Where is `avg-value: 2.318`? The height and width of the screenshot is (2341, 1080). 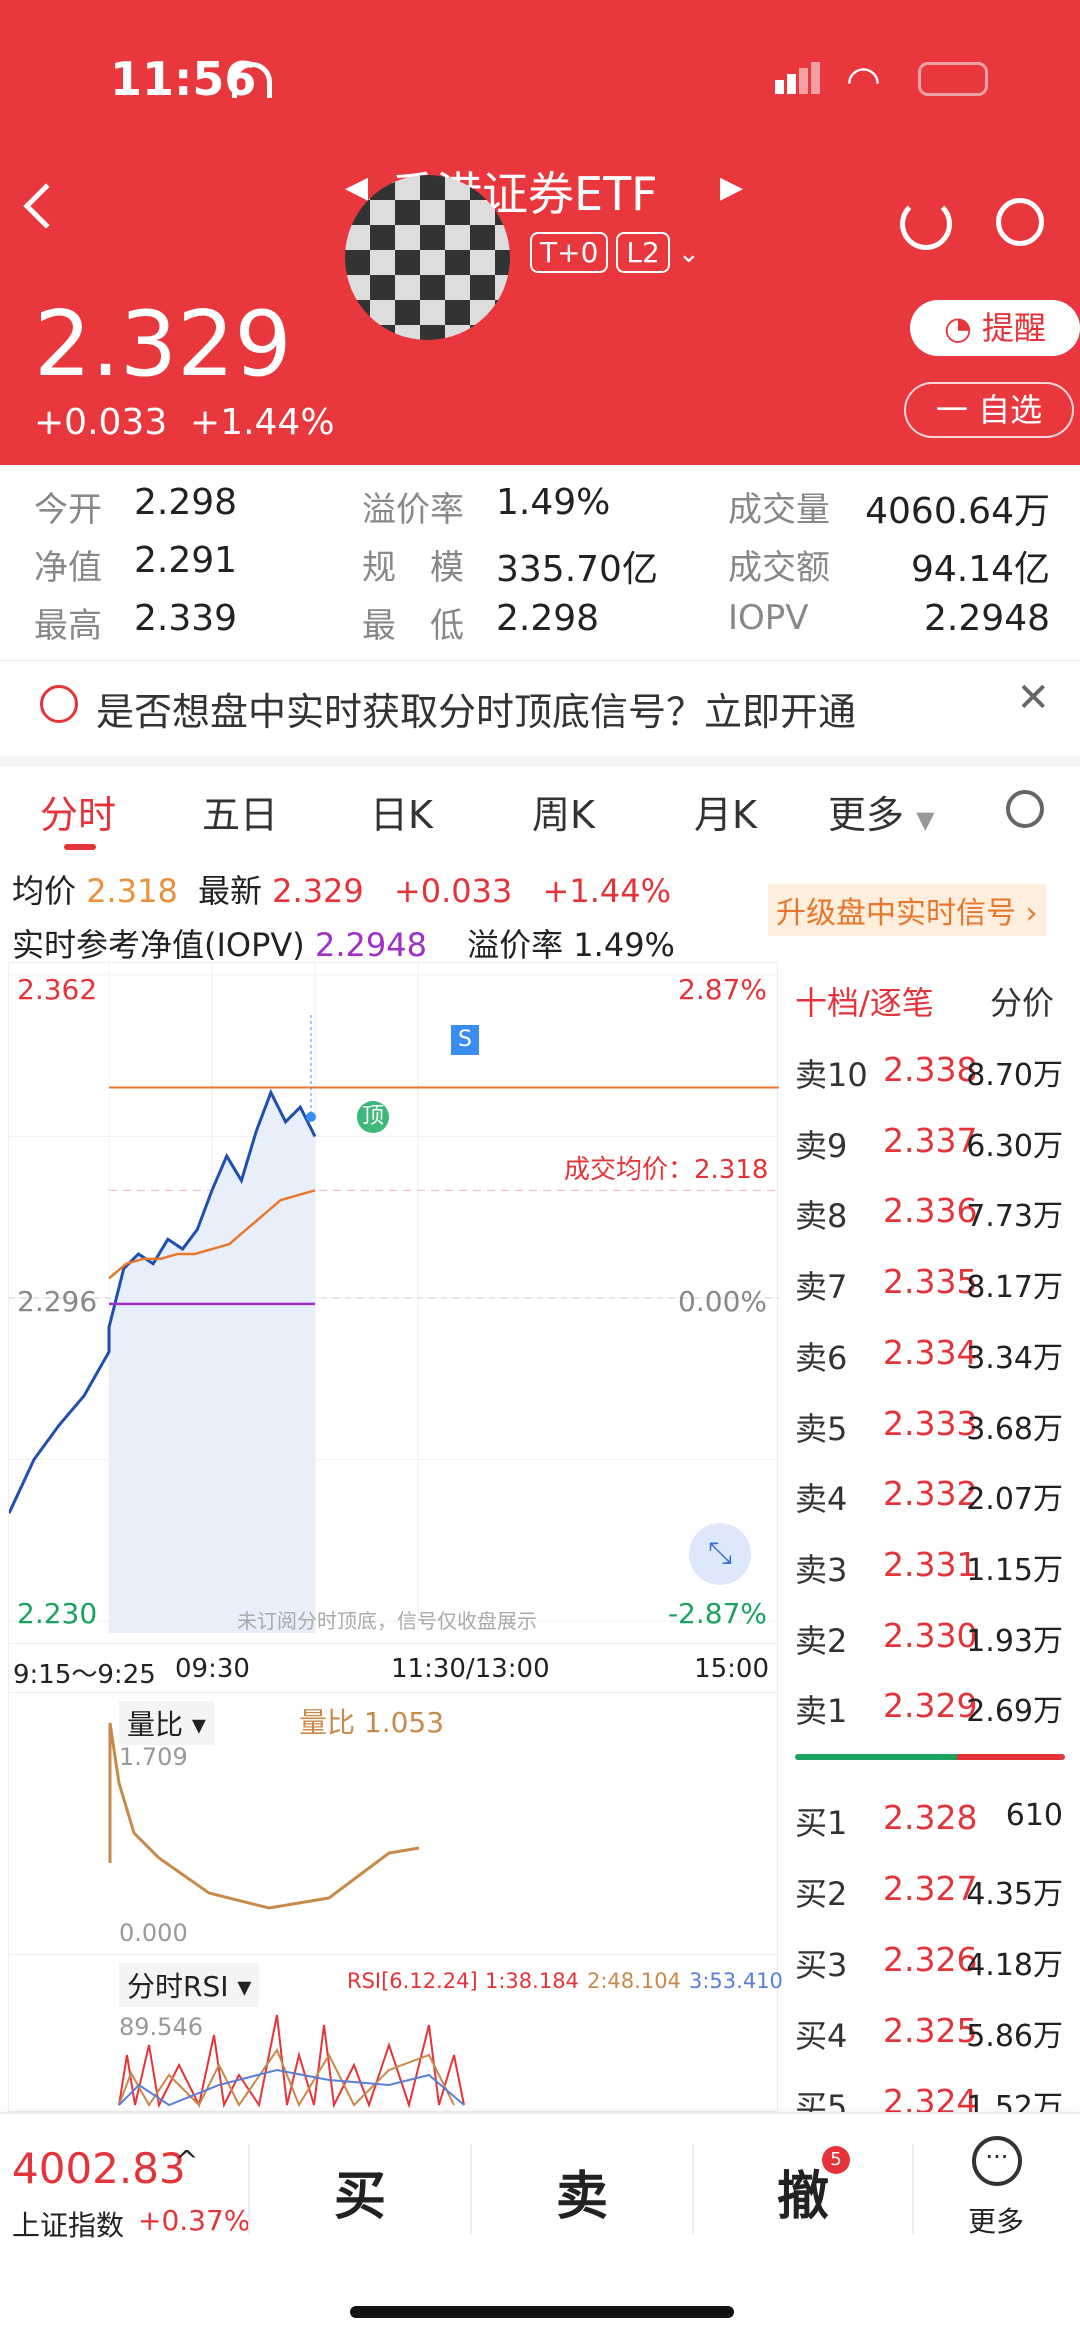
avg-value: 2.318 is located at coordinates (132, 891).